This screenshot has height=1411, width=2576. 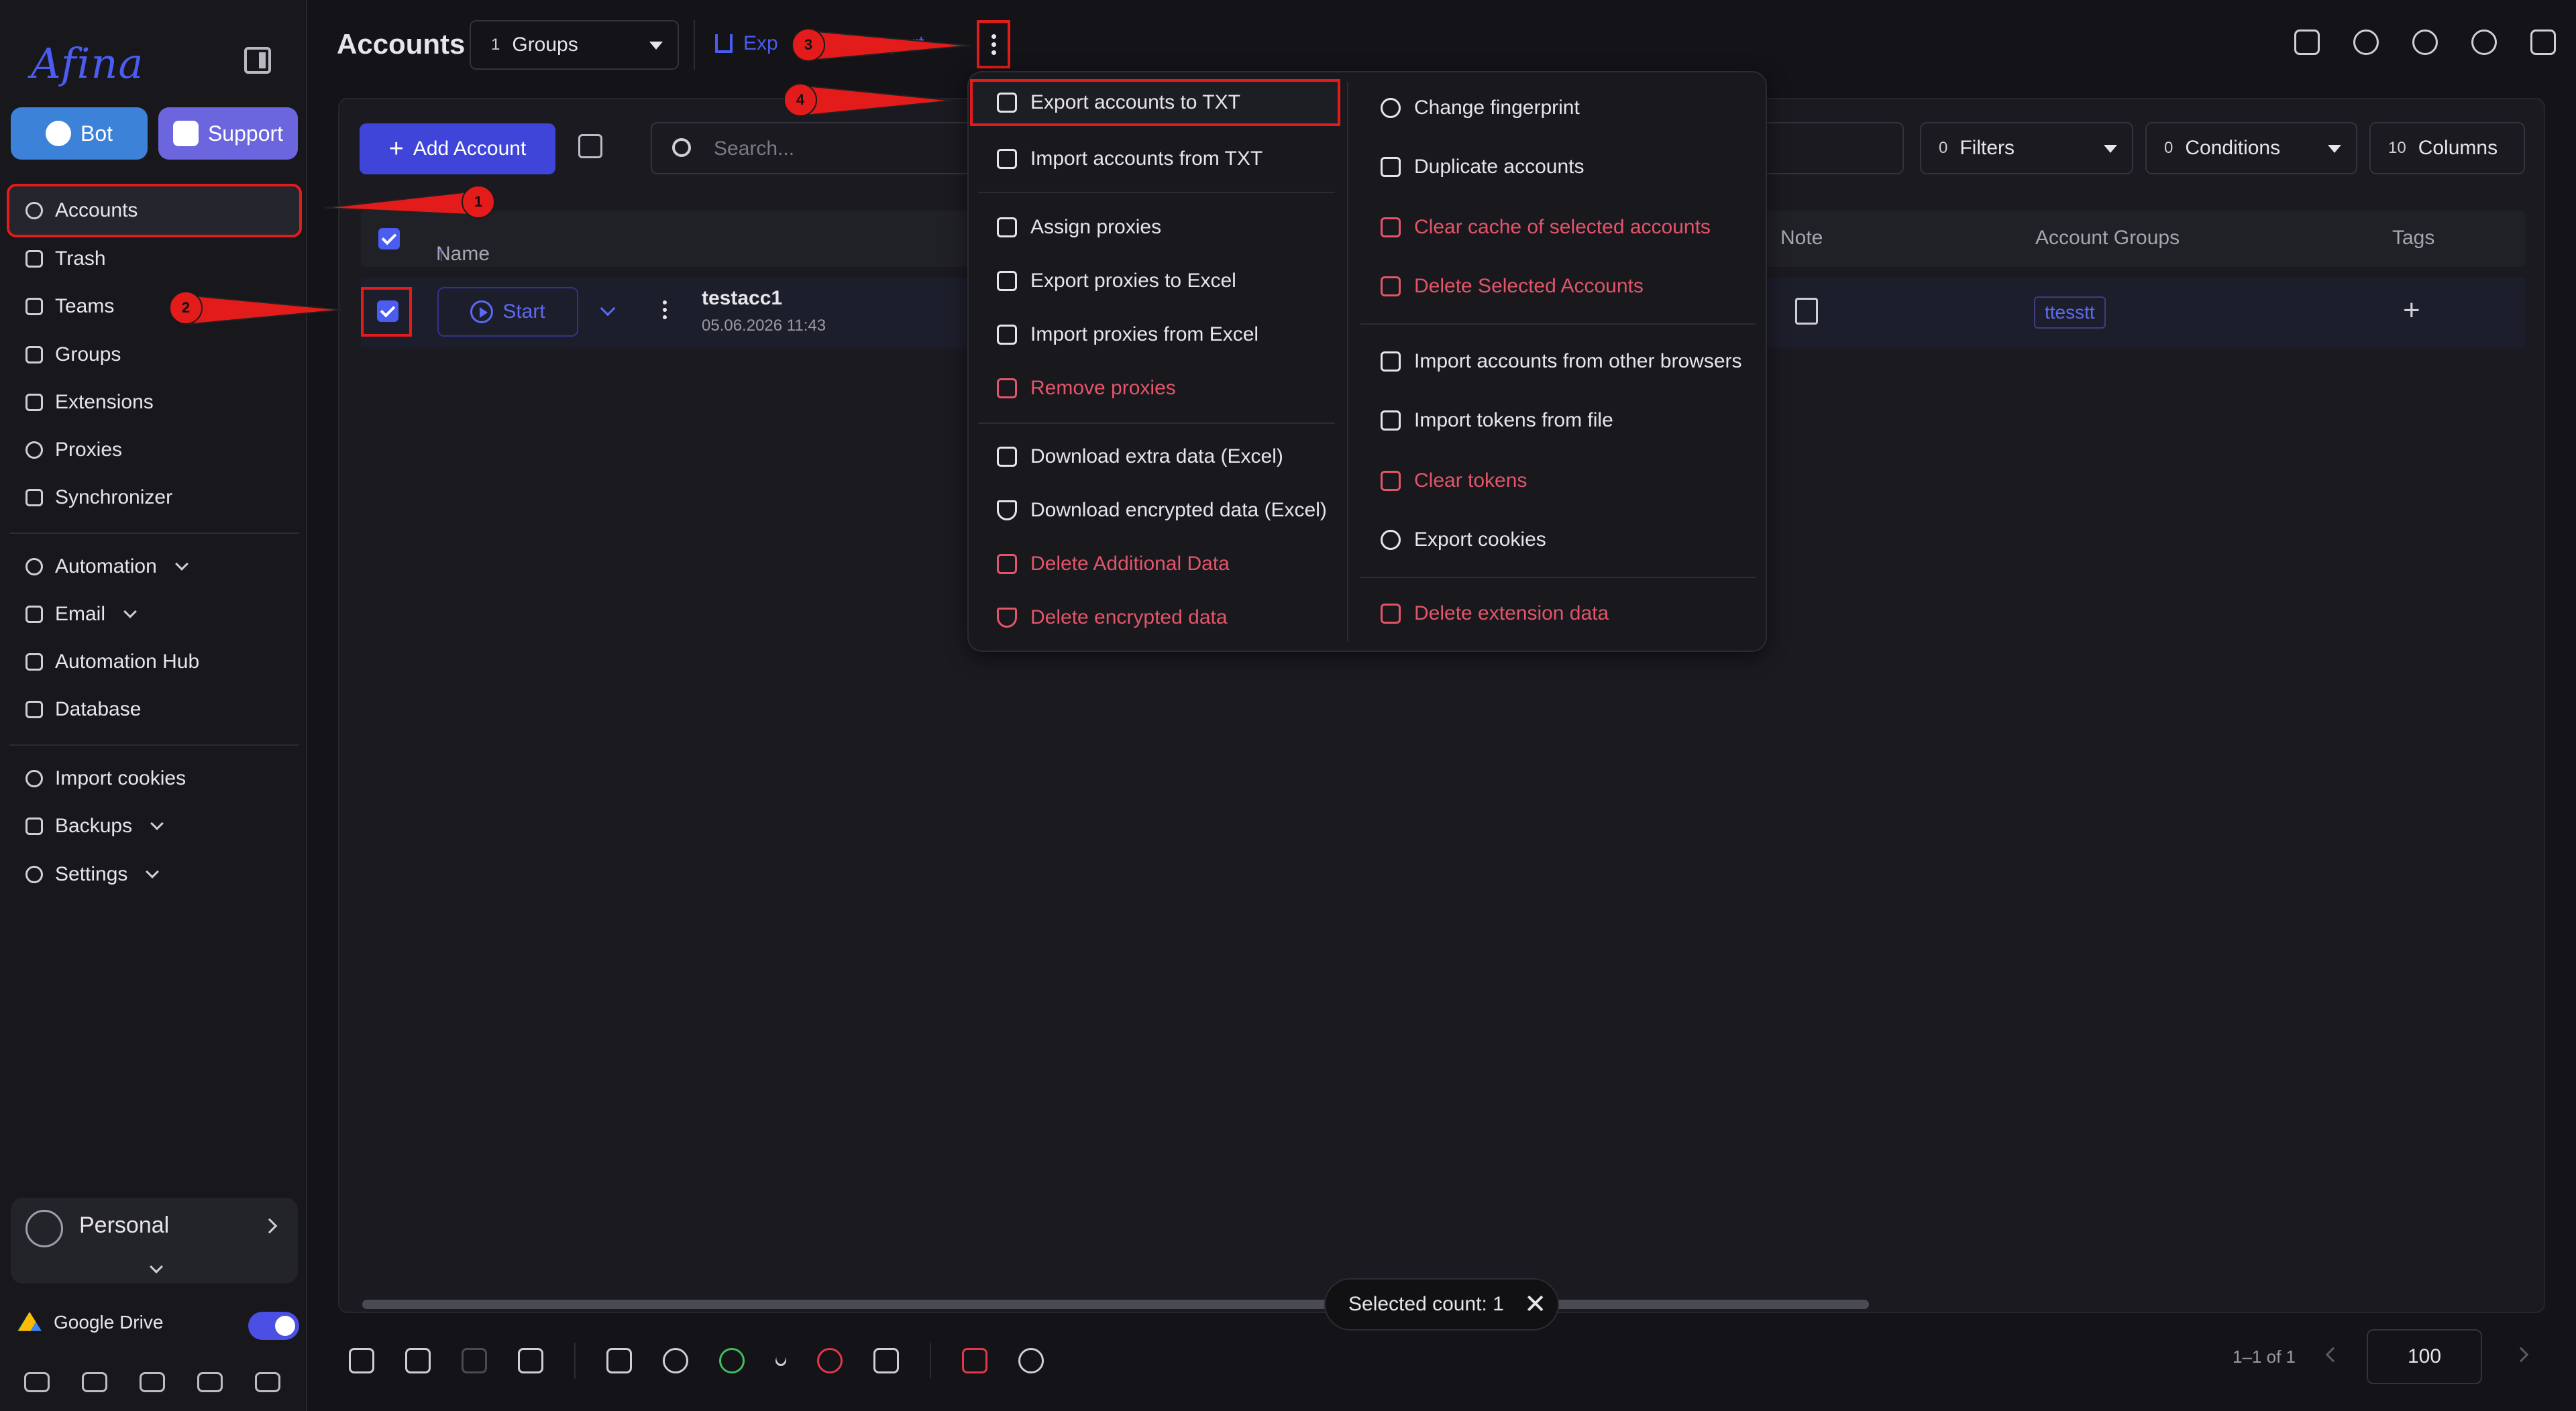 What do you see at coordinates (154, 1241) in the screenshot?
I see `profile-switcher: Personal` at bounding box center [154, 1241].